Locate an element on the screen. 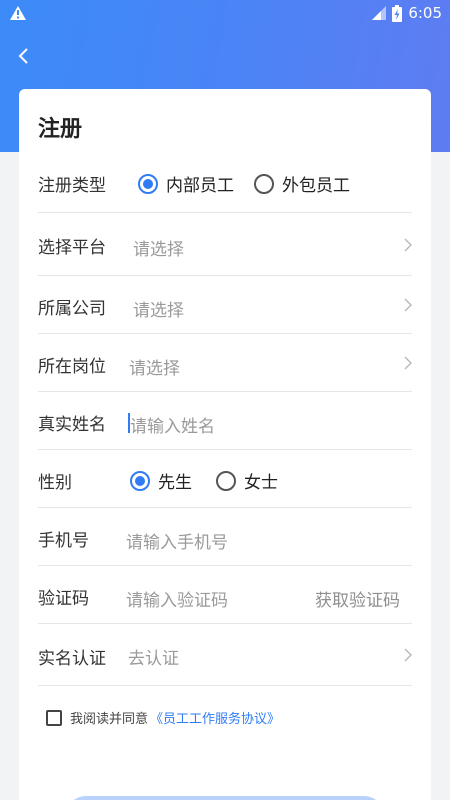  signal-icon is located at coordinates (379, 13).